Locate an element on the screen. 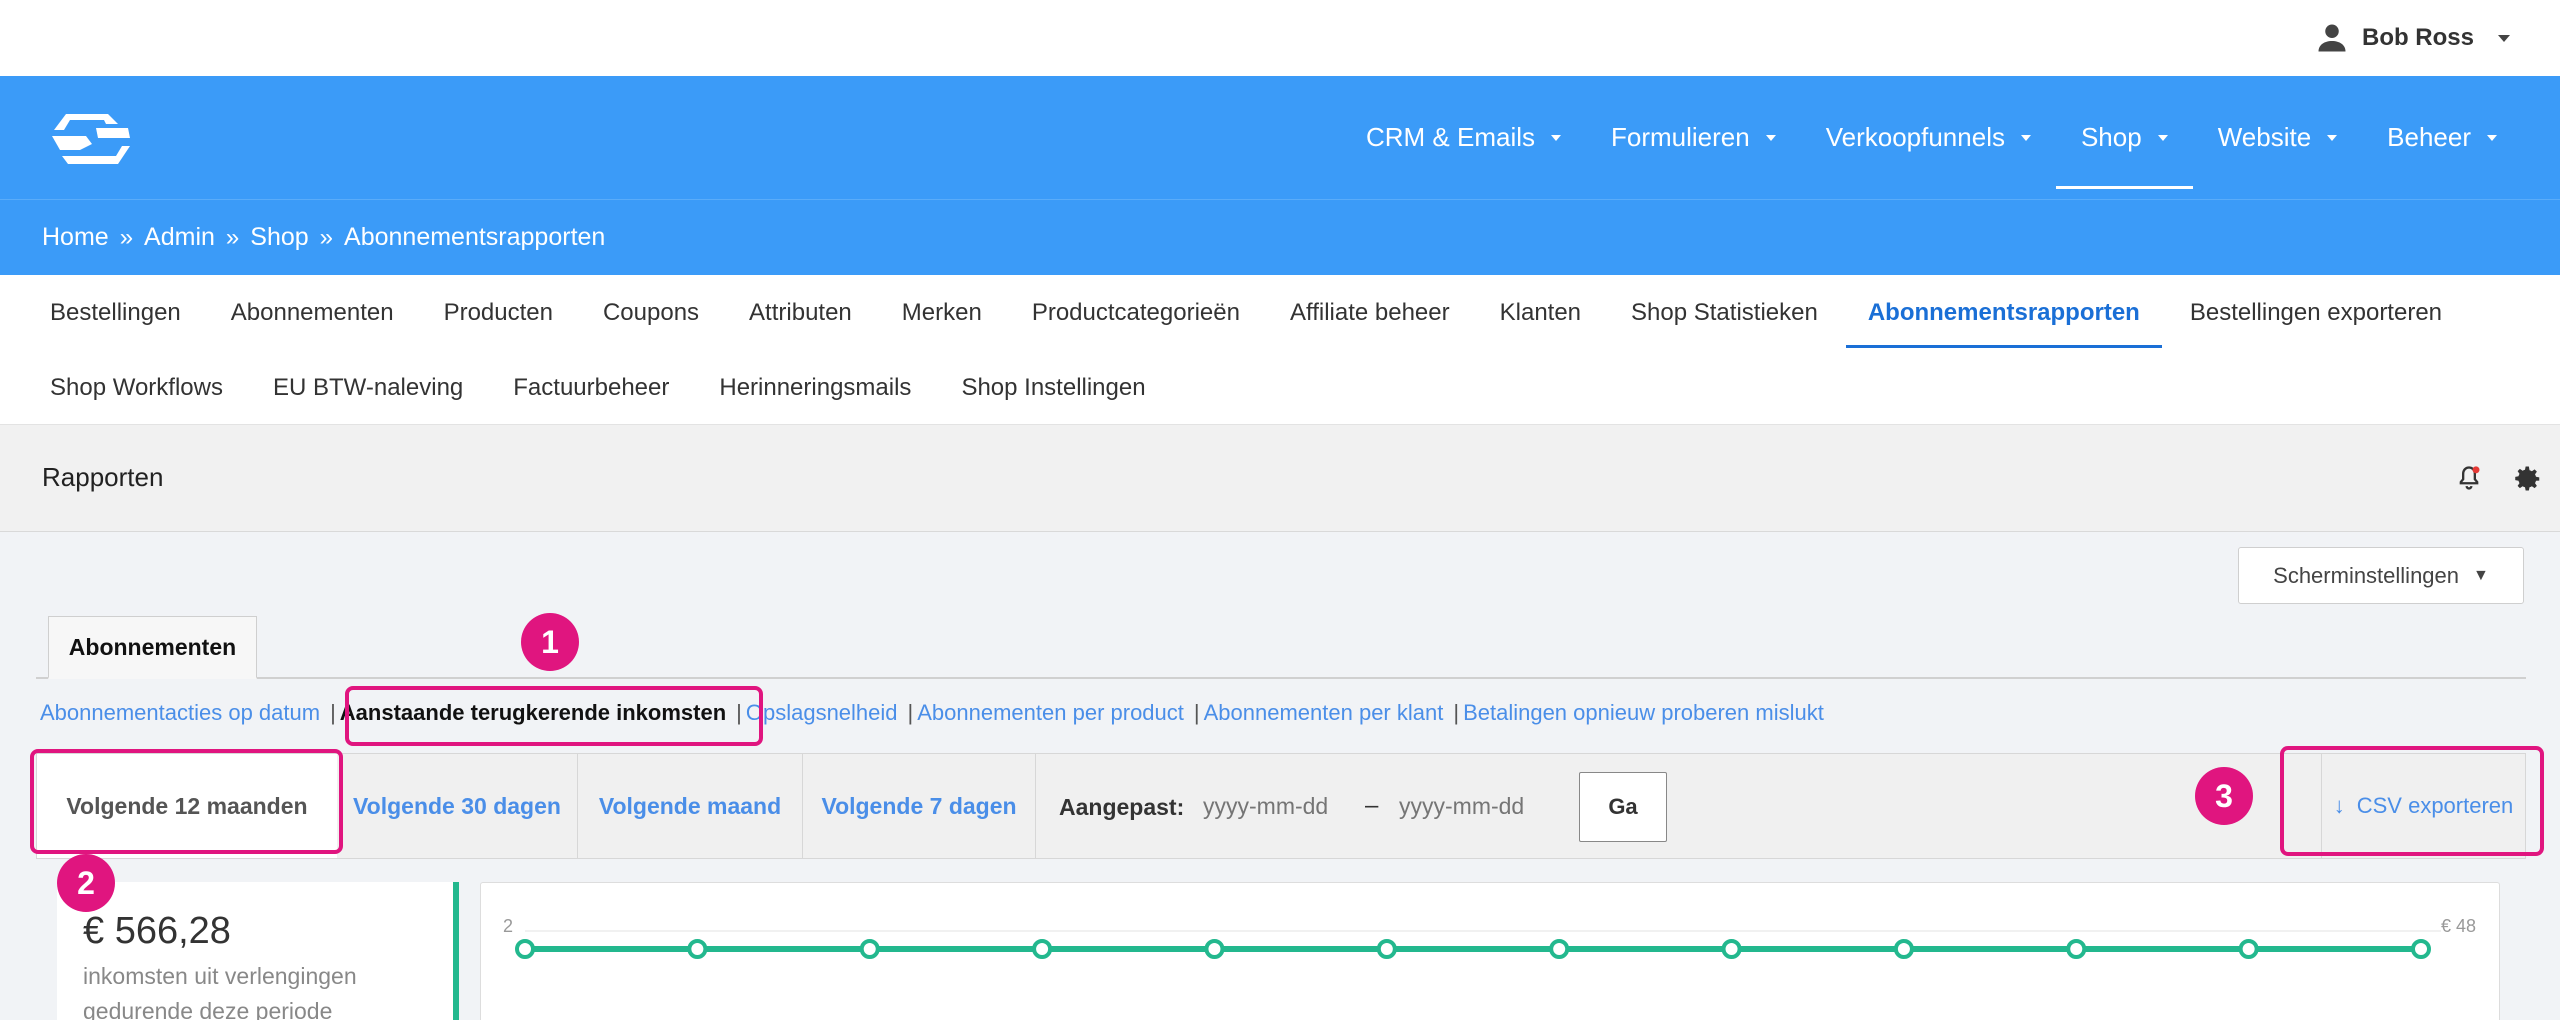 The image size is (2560, 1020). custom-range-label: Aangepast: is located at coordinates (1122, 807).